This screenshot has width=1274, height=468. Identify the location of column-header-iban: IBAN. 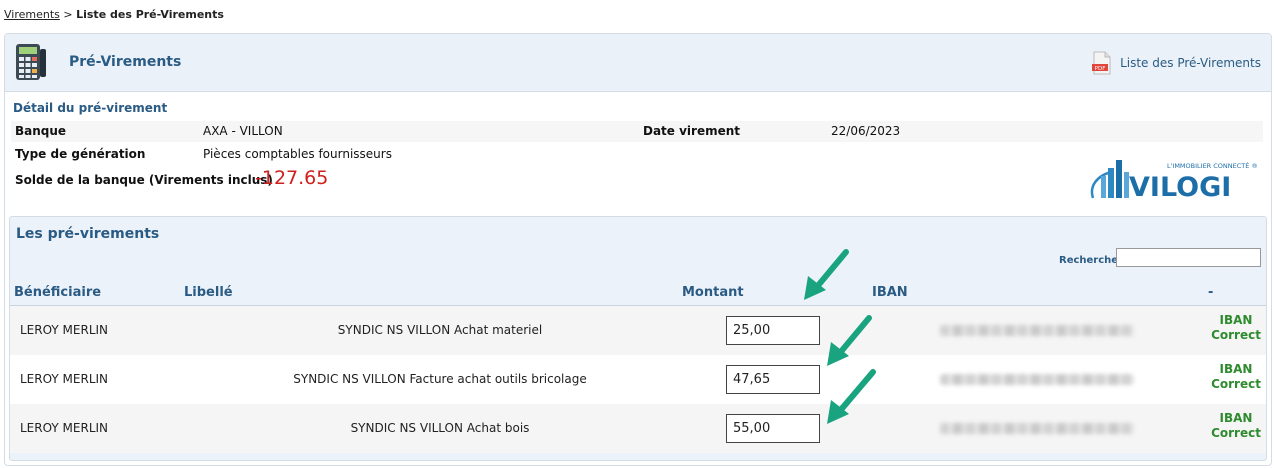
(890, 292).